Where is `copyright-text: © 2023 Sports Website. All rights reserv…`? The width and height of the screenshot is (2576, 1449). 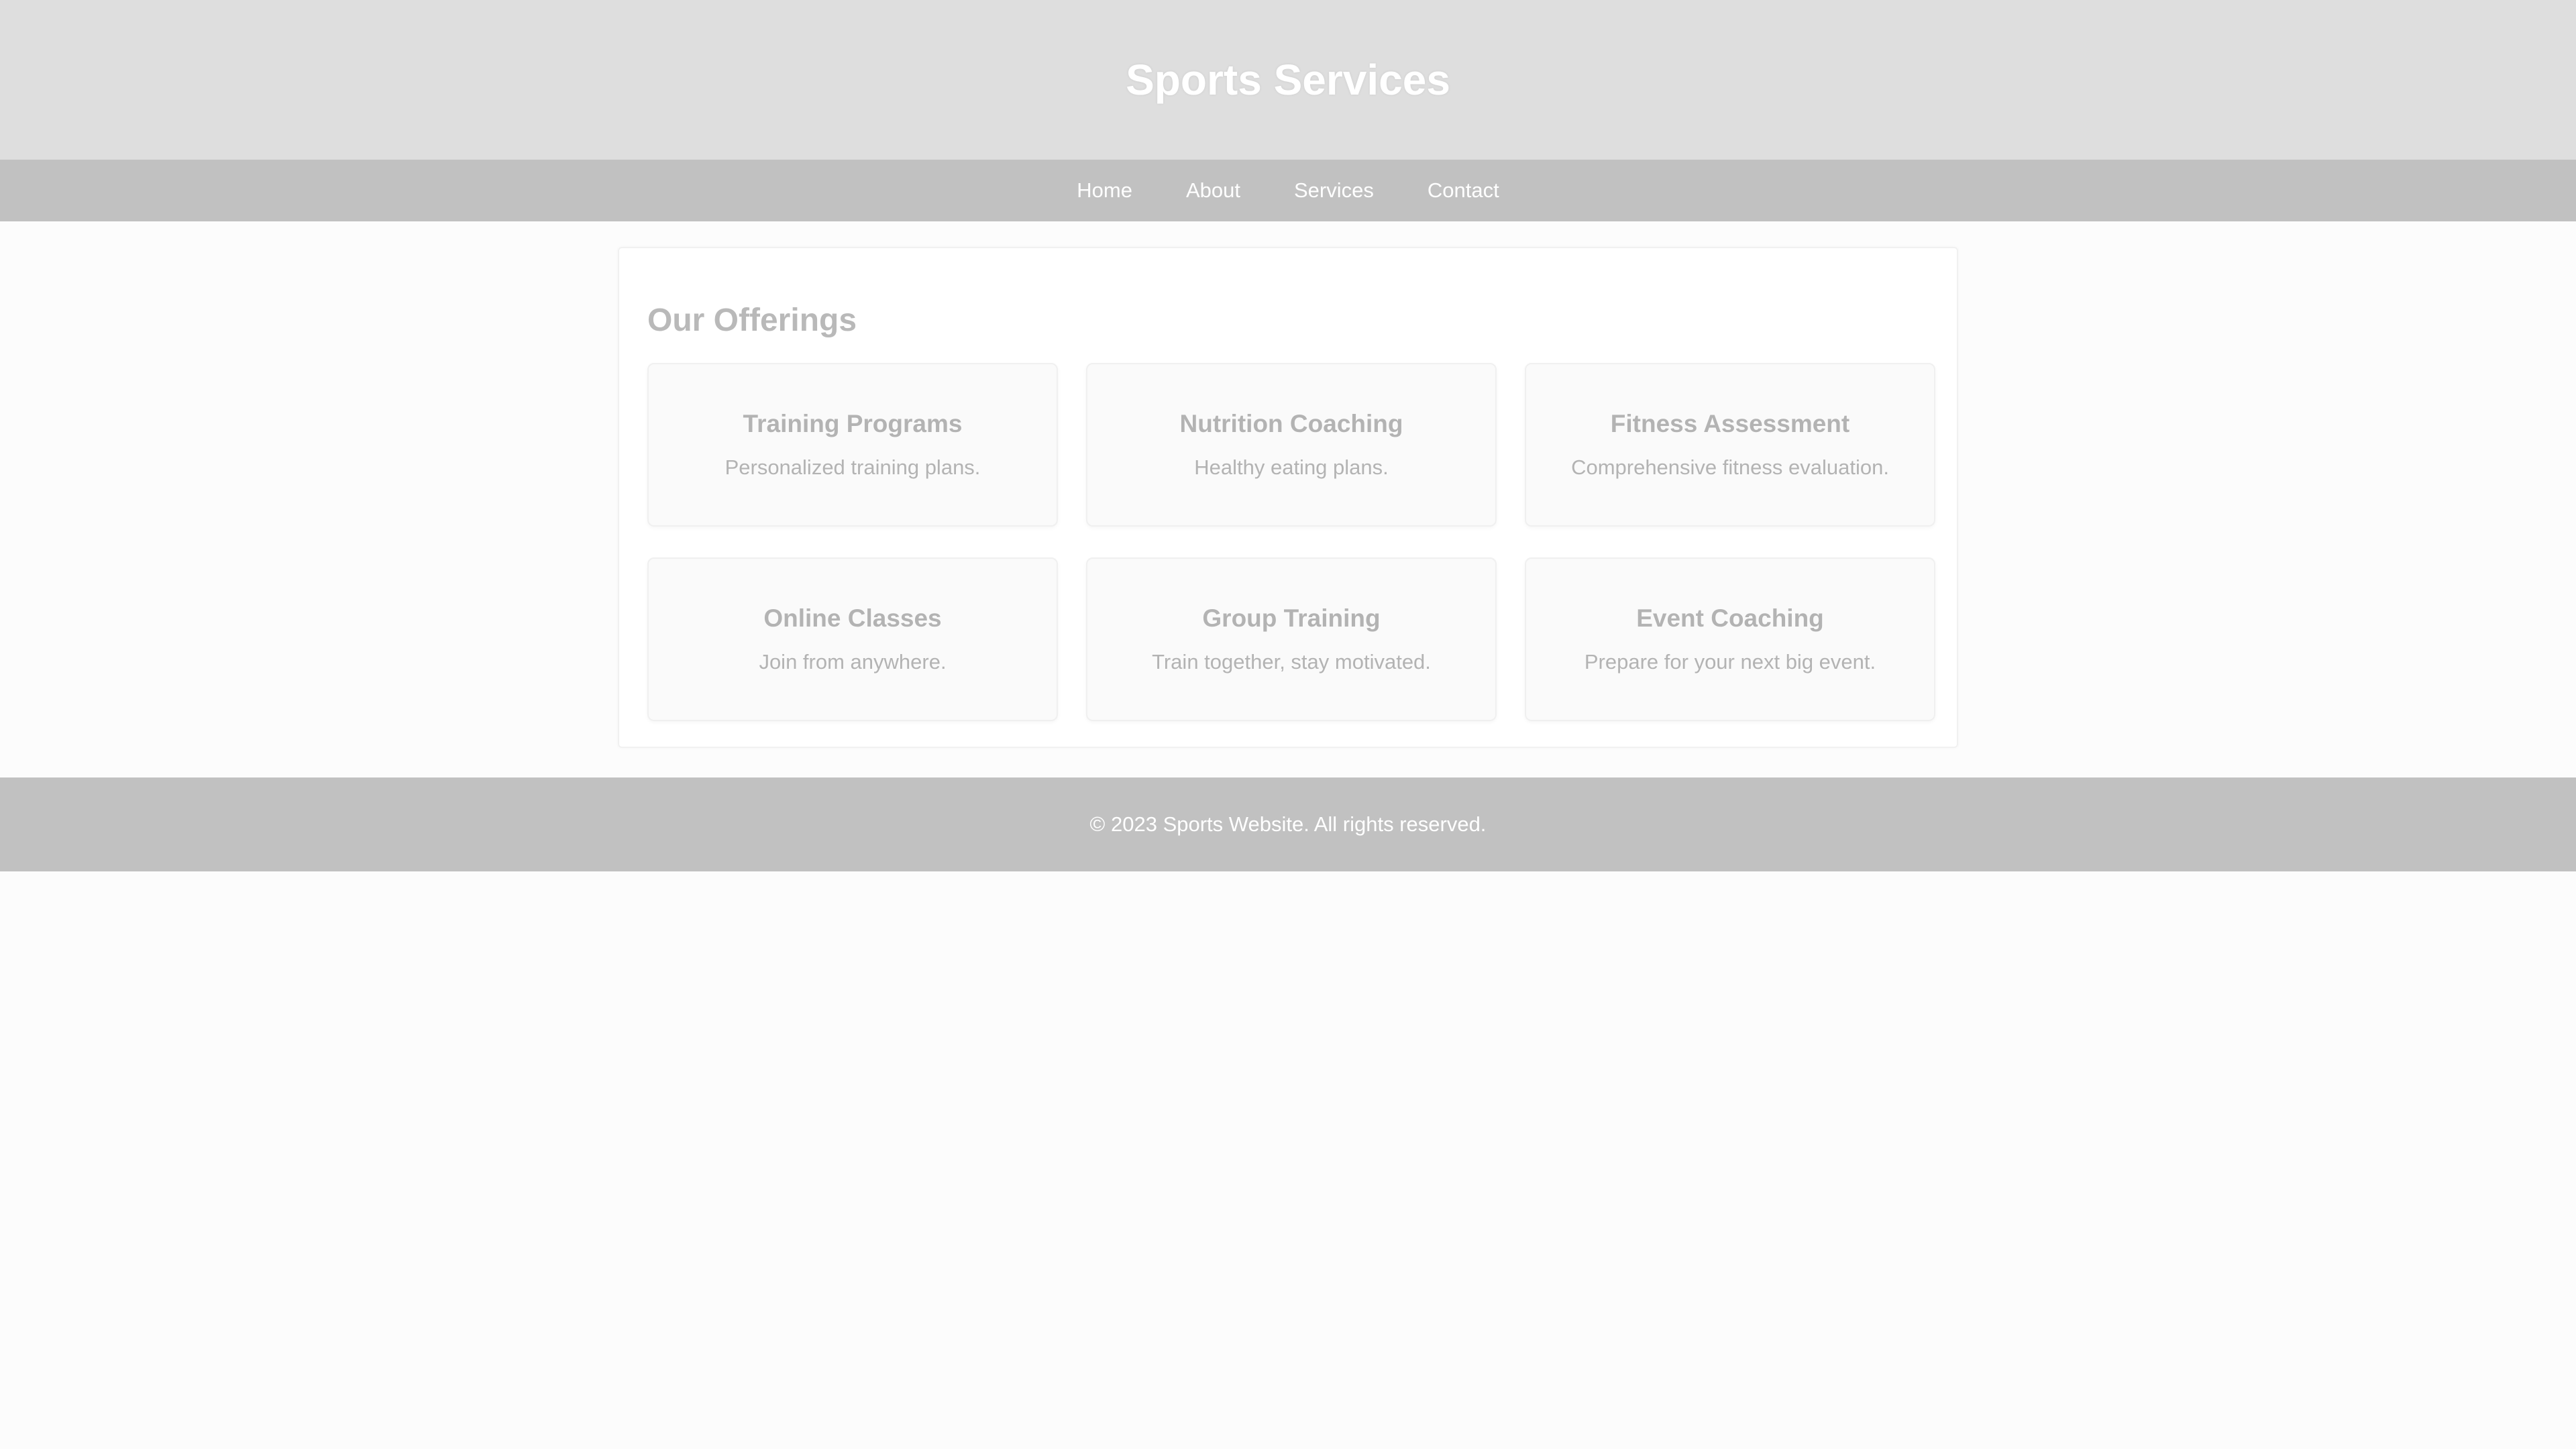
copyright-text: © 2023 Sports Website. All rights reserv… is located at coordinates (1288, 824).